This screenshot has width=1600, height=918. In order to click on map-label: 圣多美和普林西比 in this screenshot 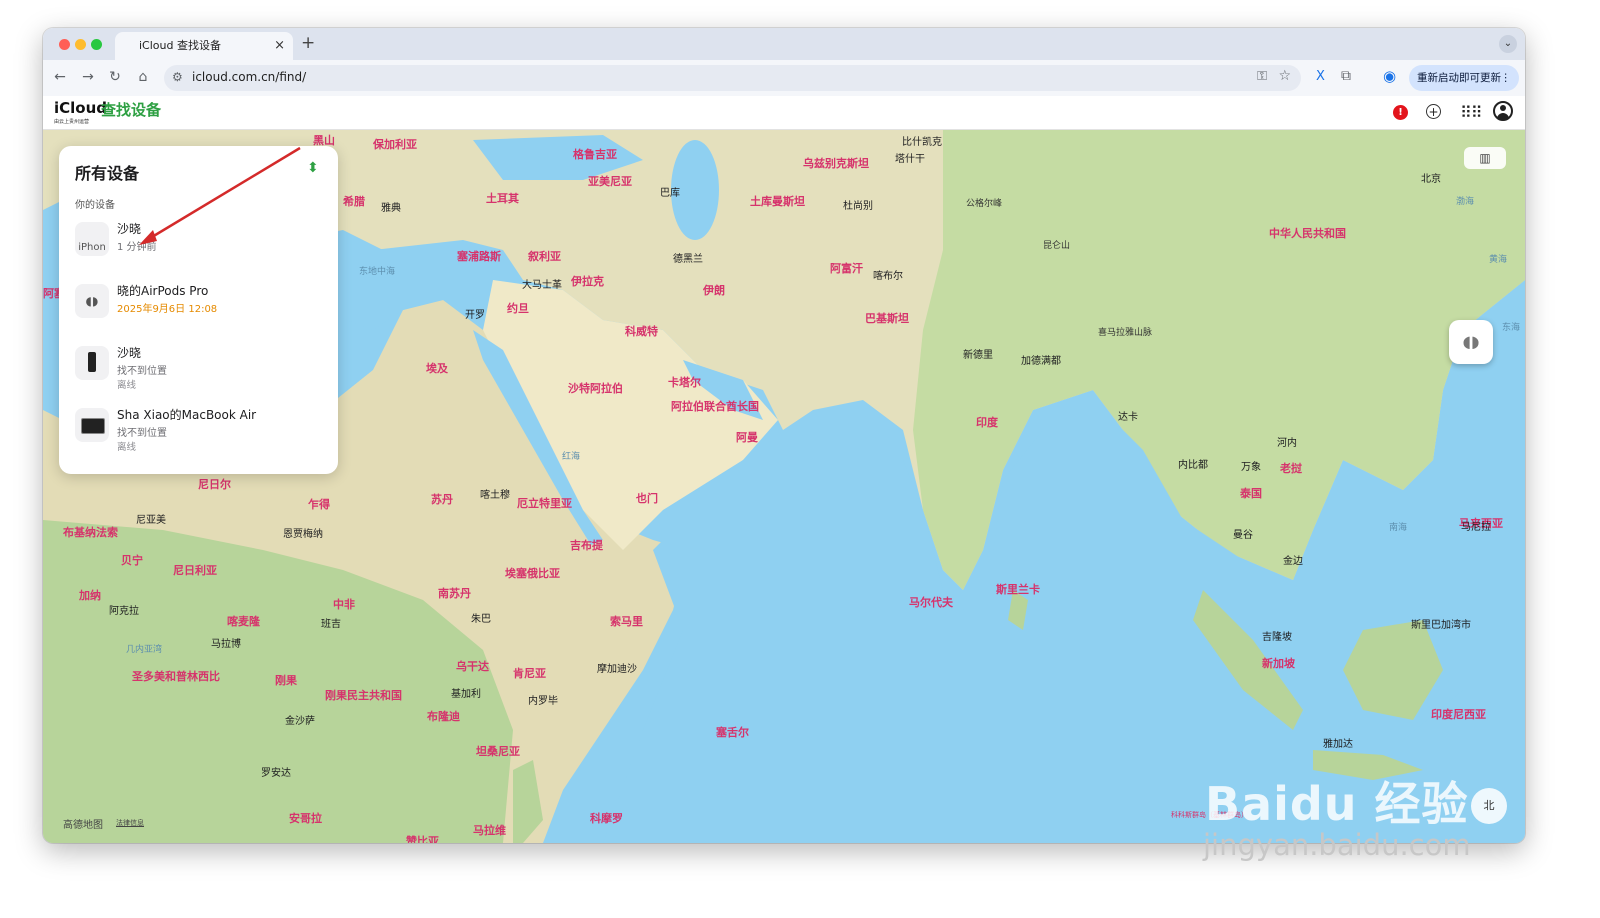, I will do `click(176, 676)`.